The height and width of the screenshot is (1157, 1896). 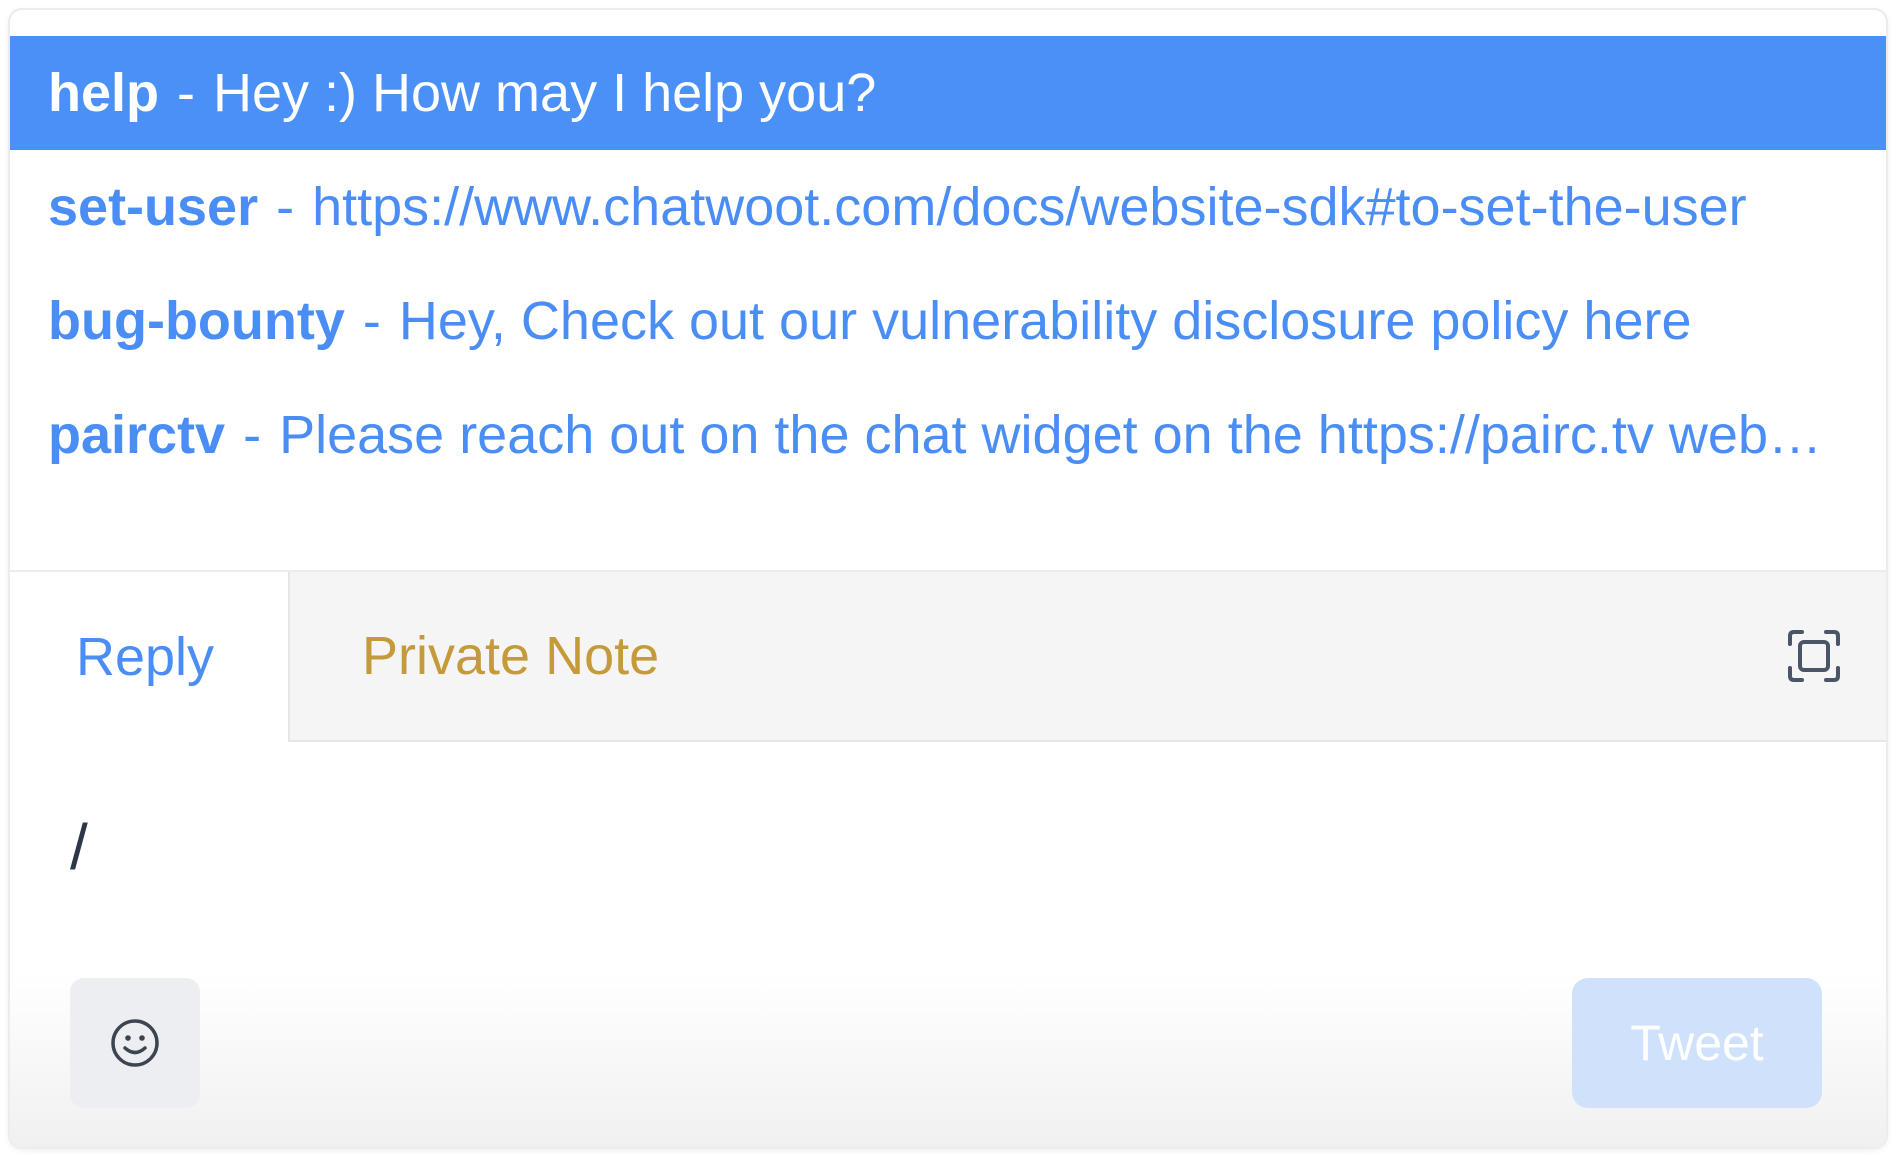 What do you see at coordinates (104, 93) in the screenshot?
I see `canned-response-short-code: help` at bounding box center [104, 93].